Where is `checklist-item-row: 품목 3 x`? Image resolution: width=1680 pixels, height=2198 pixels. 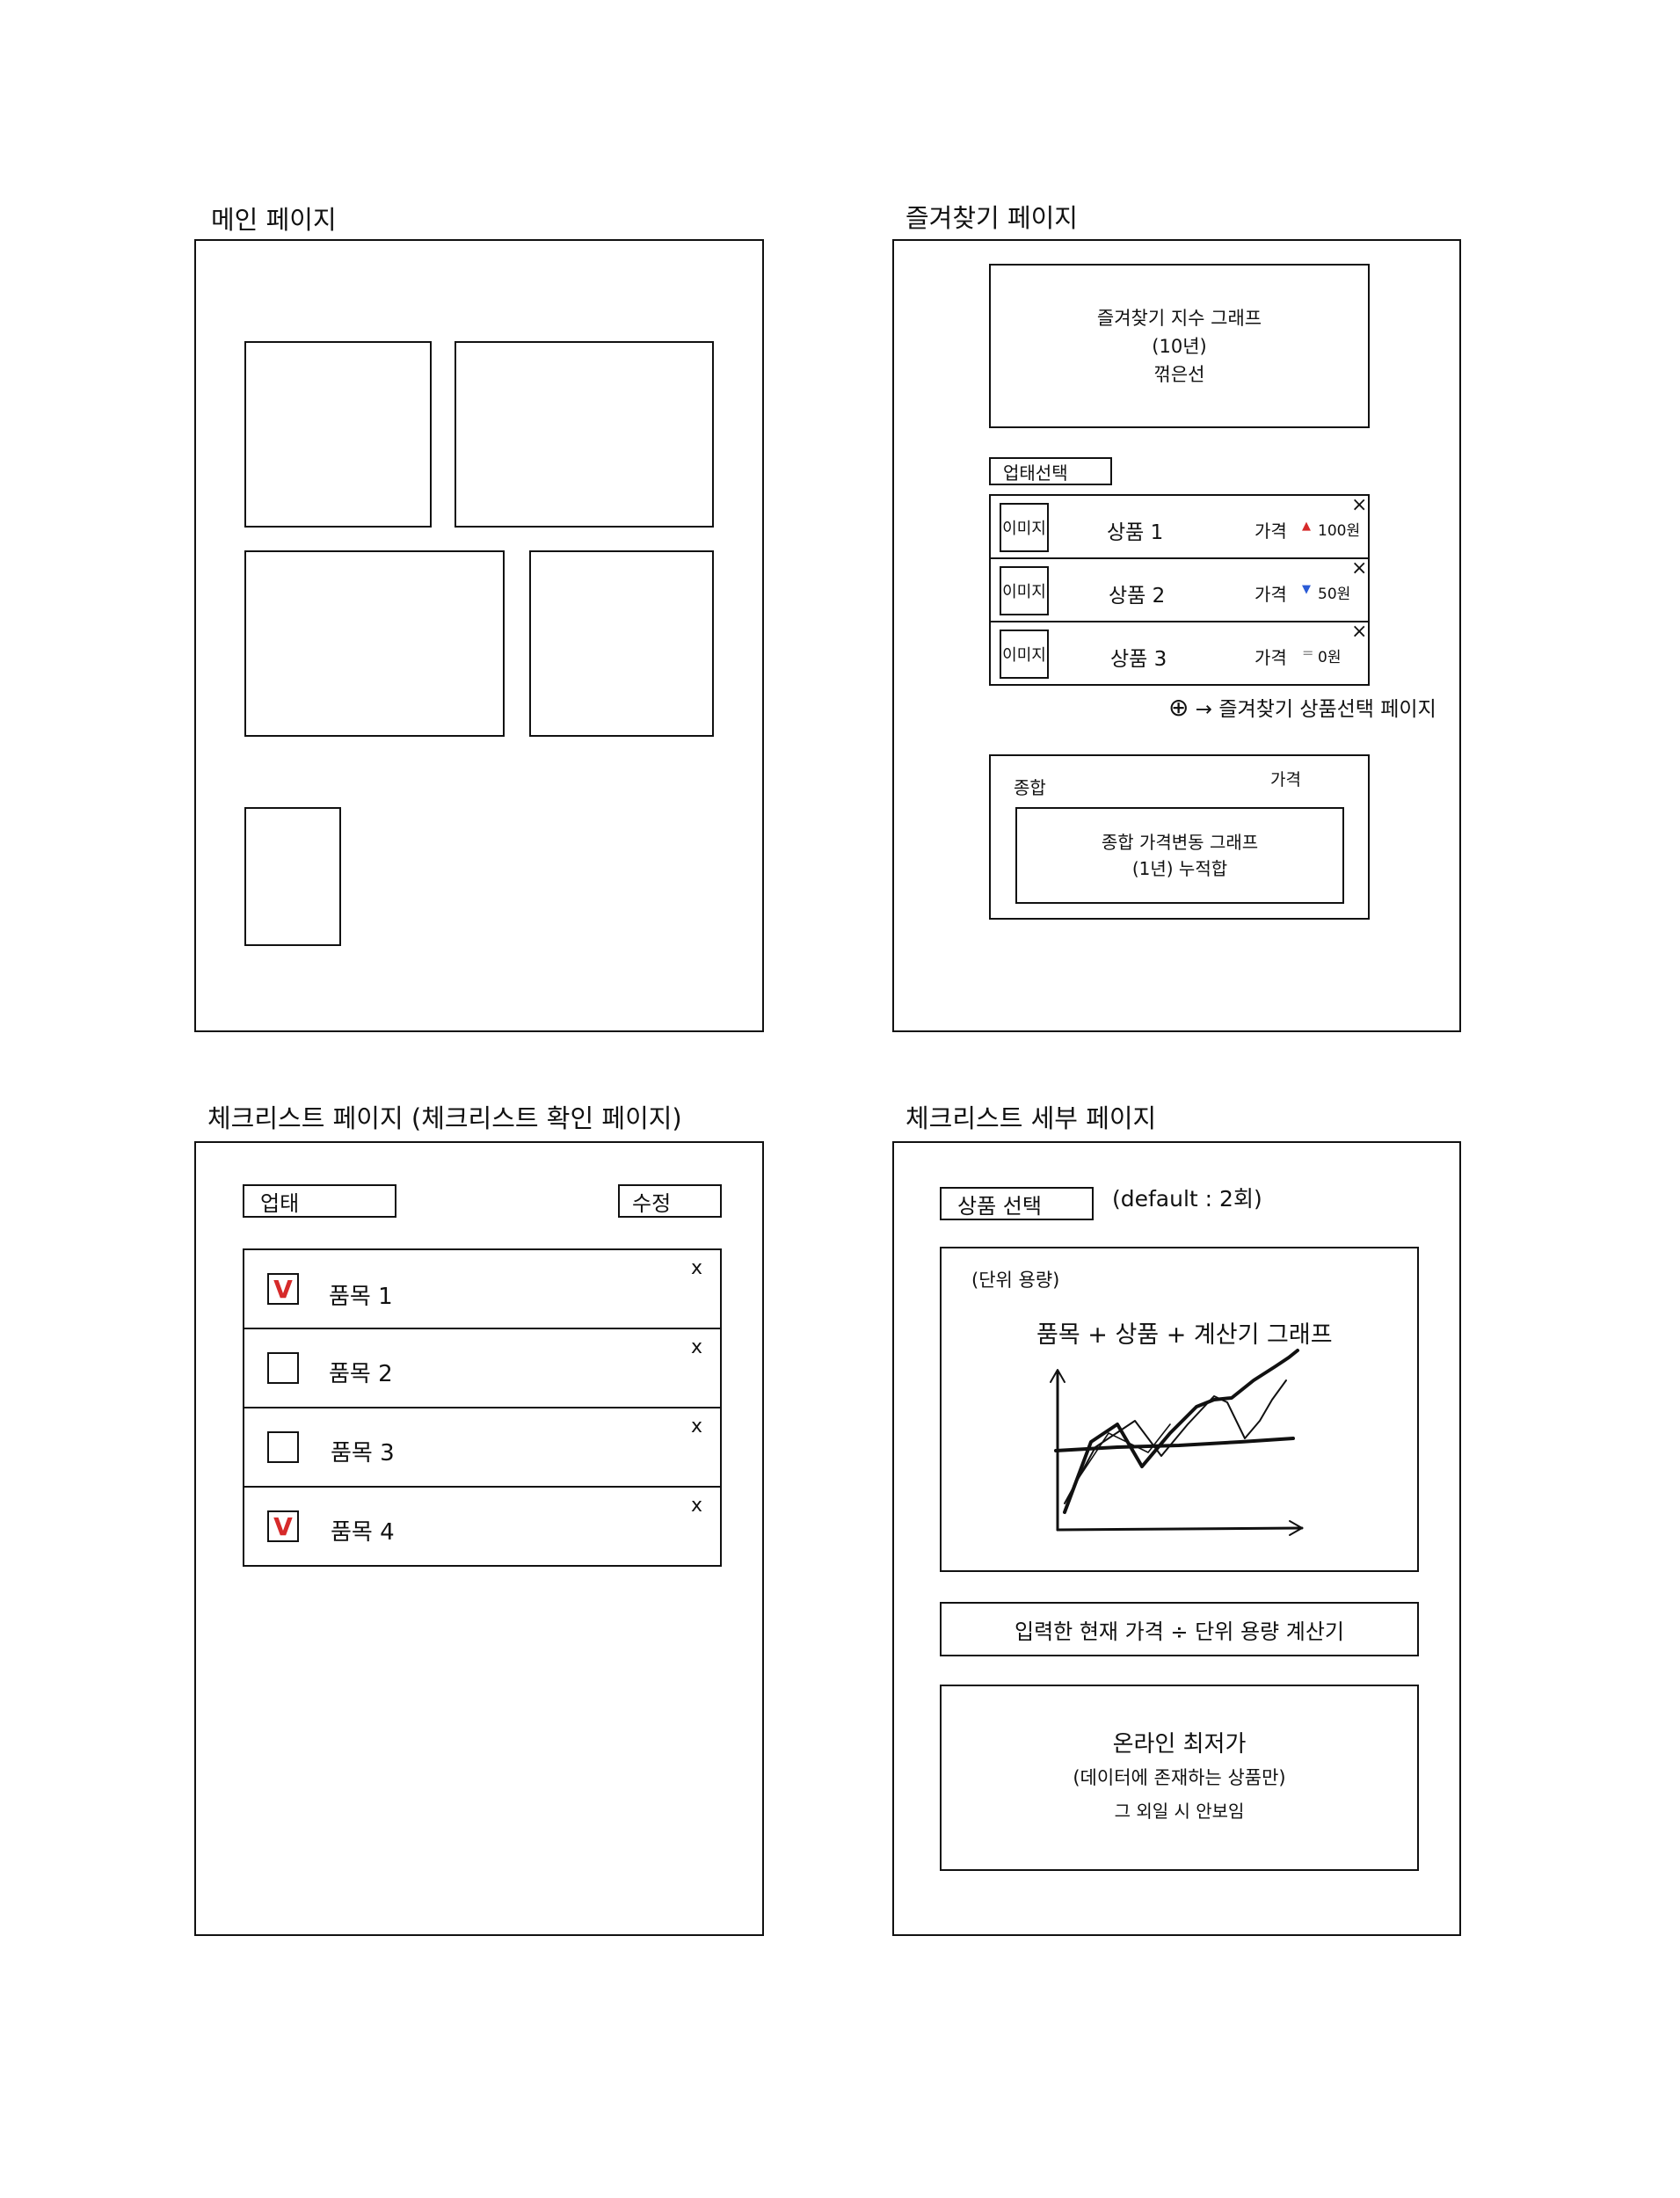
checklist-item-row: 품목 3 x is located at coordinates (482, 1447).